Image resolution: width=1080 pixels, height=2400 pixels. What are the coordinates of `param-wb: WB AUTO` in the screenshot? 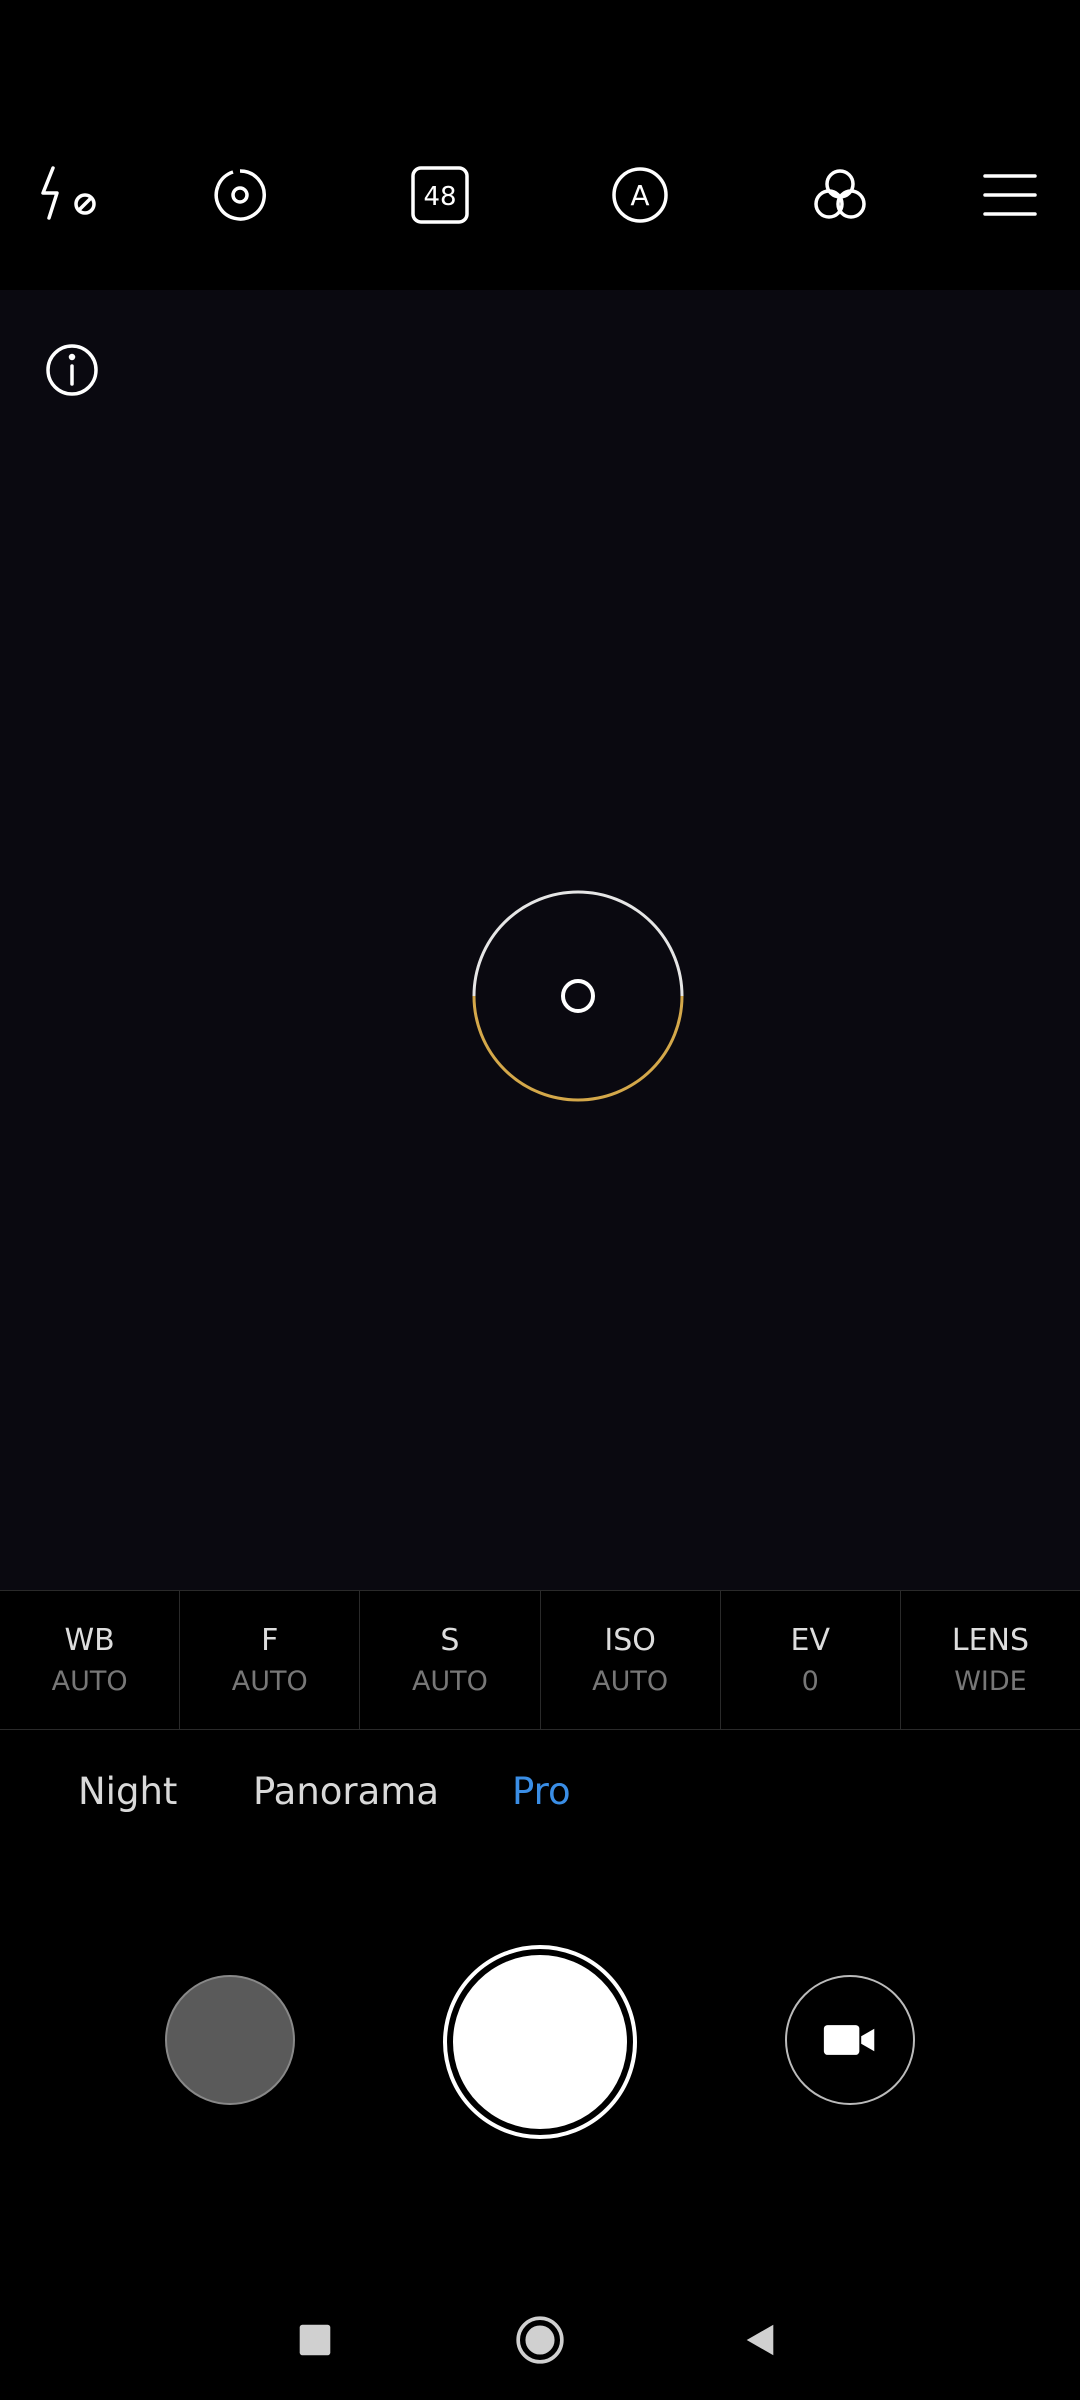 It's located at (90, 1660).